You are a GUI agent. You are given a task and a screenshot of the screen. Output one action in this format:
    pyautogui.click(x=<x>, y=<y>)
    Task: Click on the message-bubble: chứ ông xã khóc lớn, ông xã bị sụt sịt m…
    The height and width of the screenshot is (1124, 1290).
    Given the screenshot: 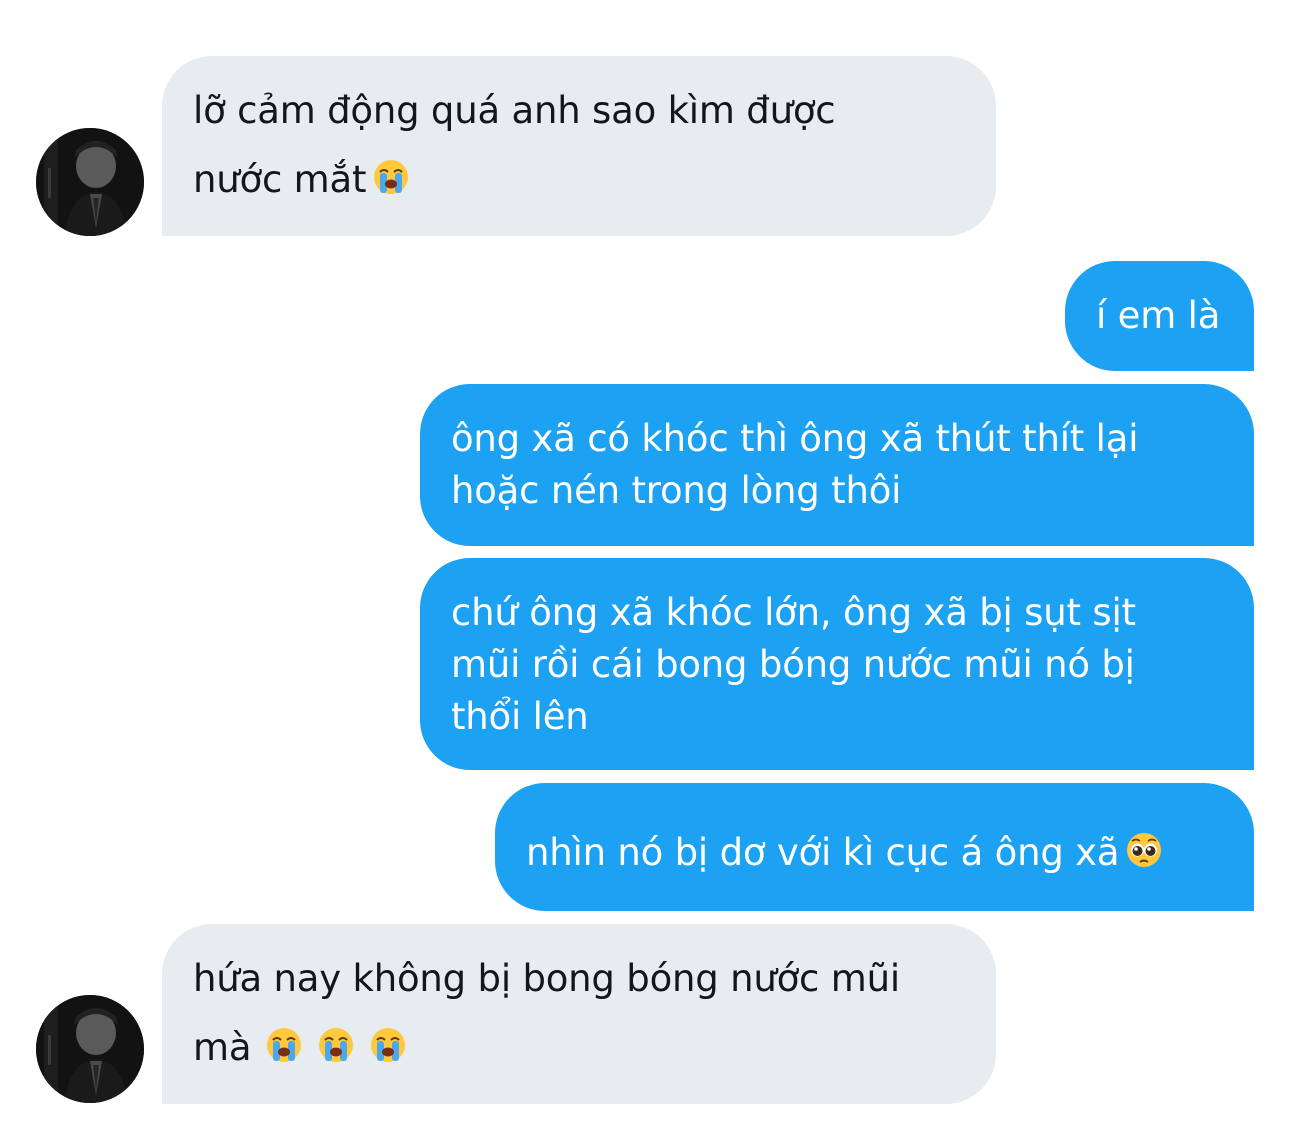 What is the action you would take?
    pyautogui.click(x=837, y=664)
    